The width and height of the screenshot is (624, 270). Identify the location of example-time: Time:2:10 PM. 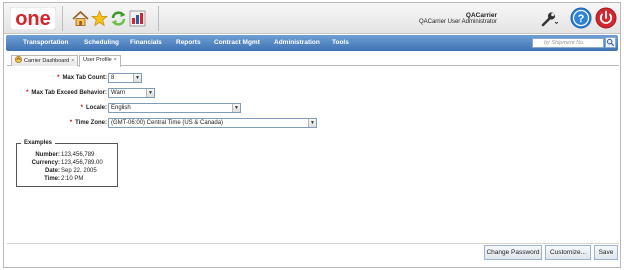
(64, 179).